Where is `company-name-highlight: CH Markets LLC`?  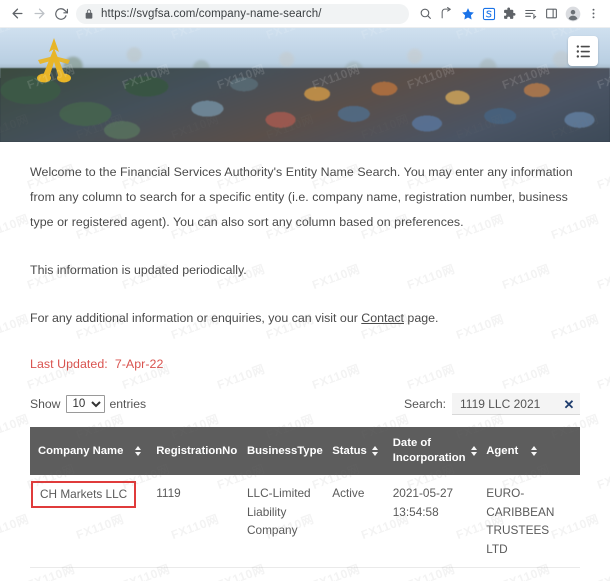 company-name-highlight: CH Markets LLC is located at coordinates (84, 494).